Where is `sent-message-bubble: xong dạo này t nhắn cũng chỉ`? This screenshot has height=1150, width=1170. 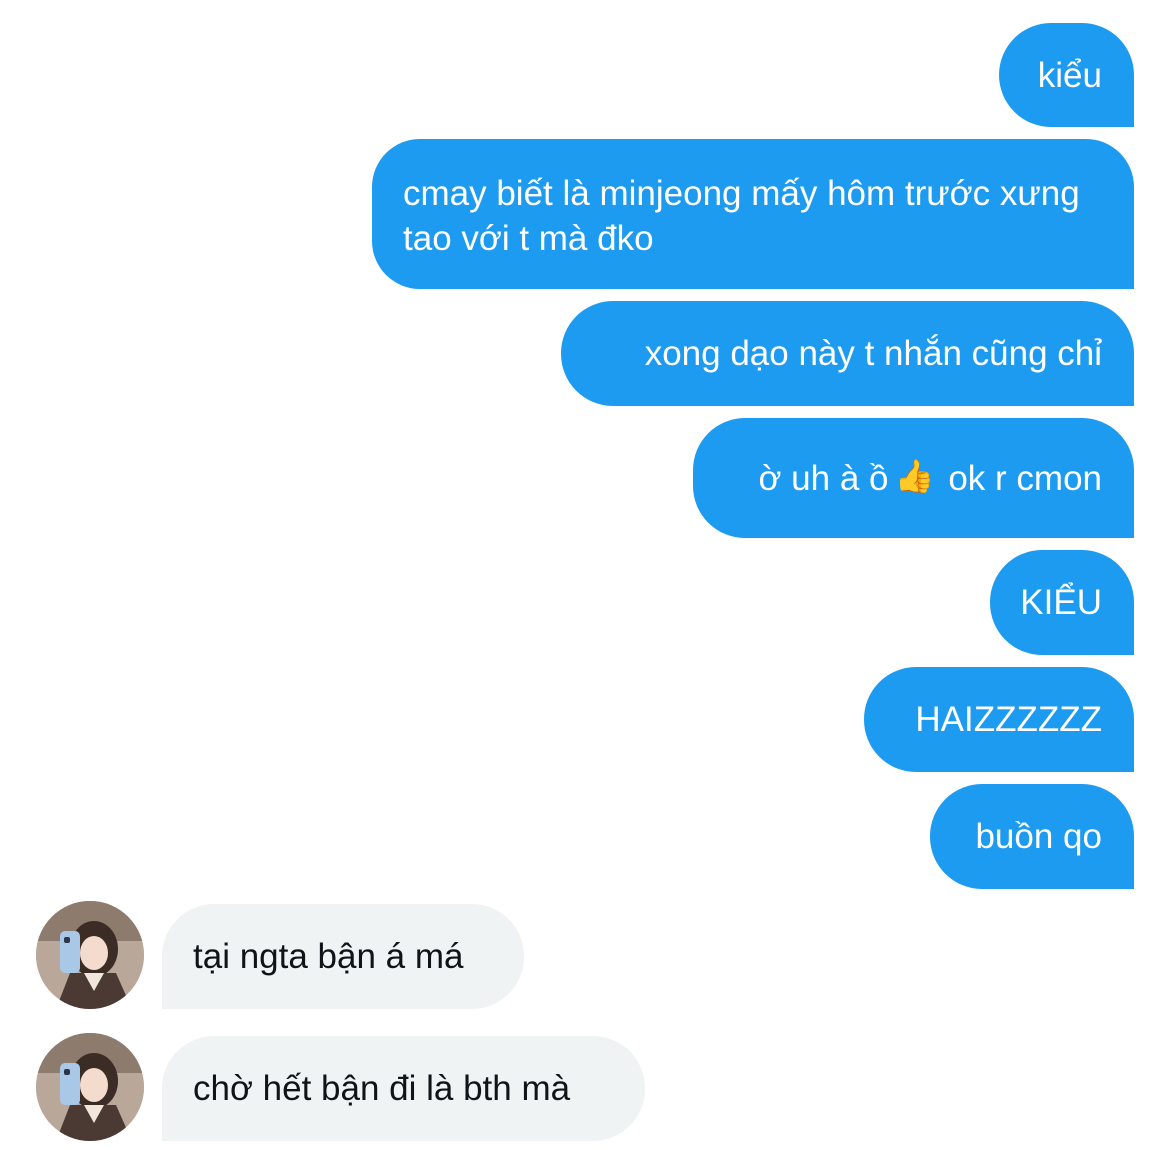 sent-message-bubble: xong dạo này t nhắn cũng chỉ is located at coordinates (847, 353).